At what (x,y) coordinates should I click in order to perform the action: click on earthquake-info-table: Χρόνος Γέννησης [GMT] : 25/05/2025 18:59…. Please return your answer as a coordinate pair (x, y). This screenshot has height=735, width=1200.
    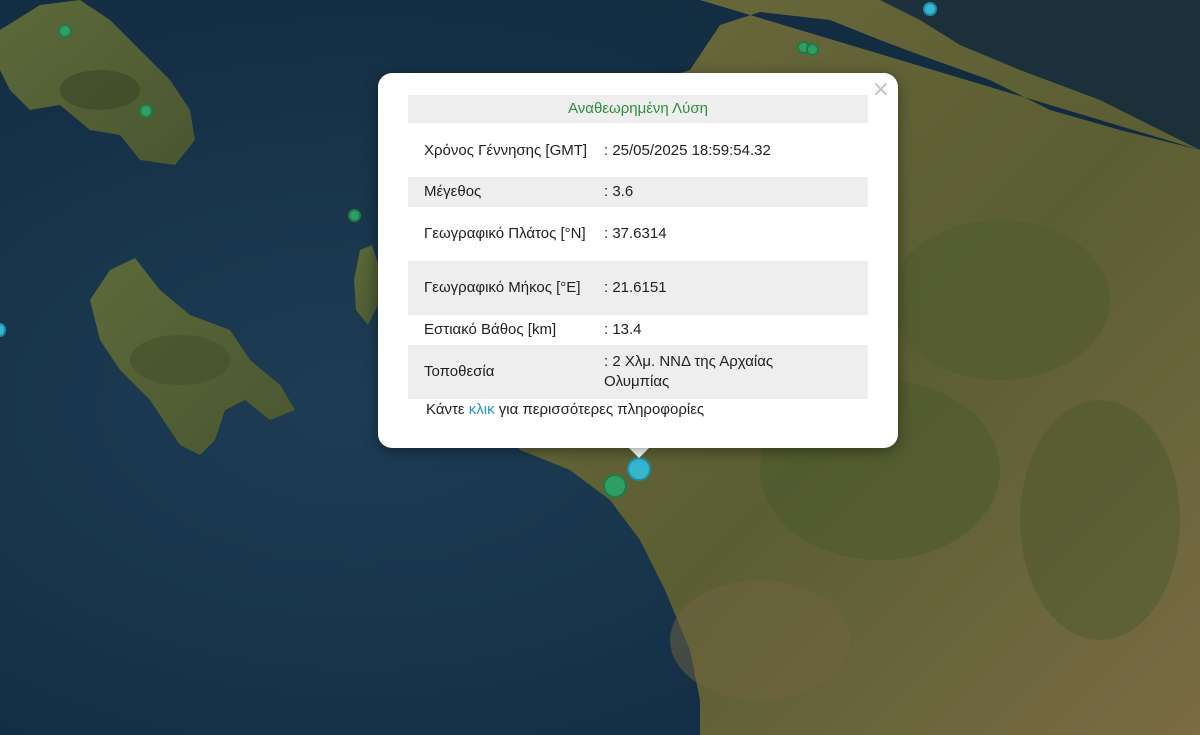
    Looking at the image, I should click on (638, 262).